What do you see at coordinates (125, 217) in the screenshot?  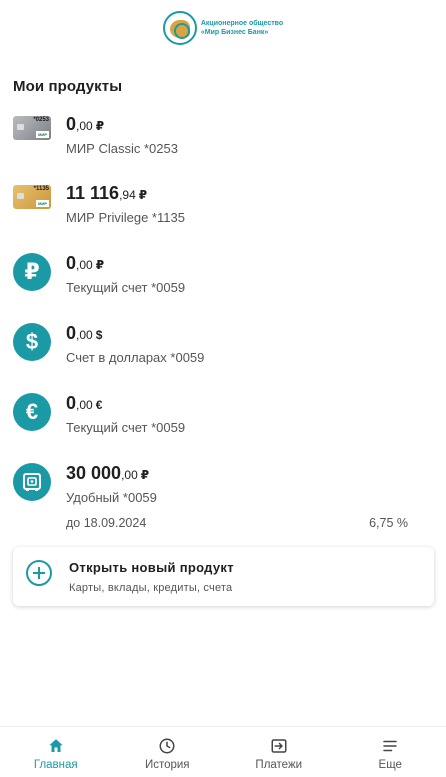 I see `product-title: МИР Privilege *1135` at bounding box center [125, 217].